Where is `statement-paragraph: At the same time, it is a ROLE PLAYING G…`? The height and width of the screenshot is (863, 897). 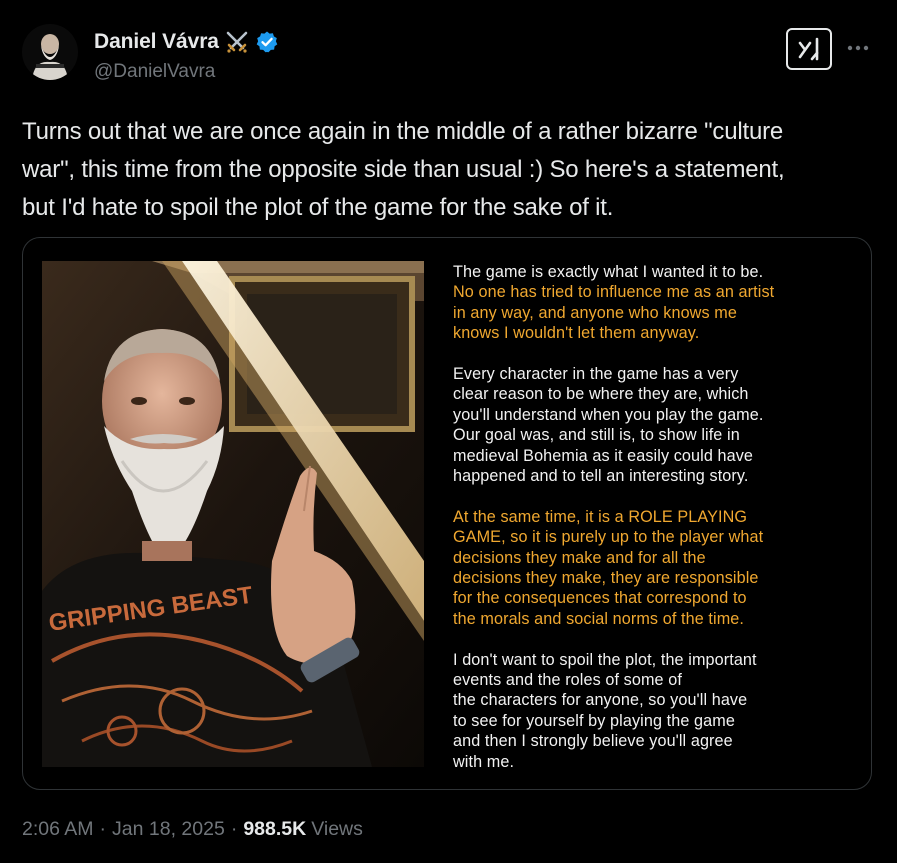 statement-paragraph: At the same time, it is a ROLE PLAYING G… is located at coordinates (608, 567).